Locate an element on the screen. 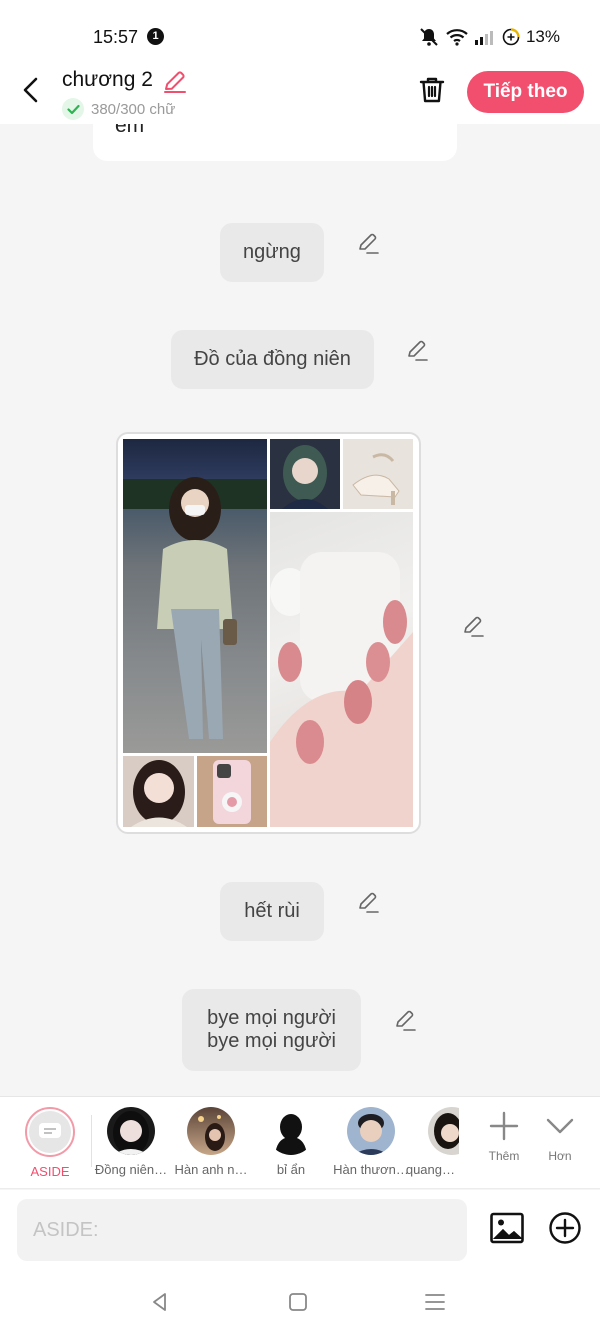 The height and width of the screenshot is (1333, 600). battery-level: 13% is located at coordinates (542, 36).